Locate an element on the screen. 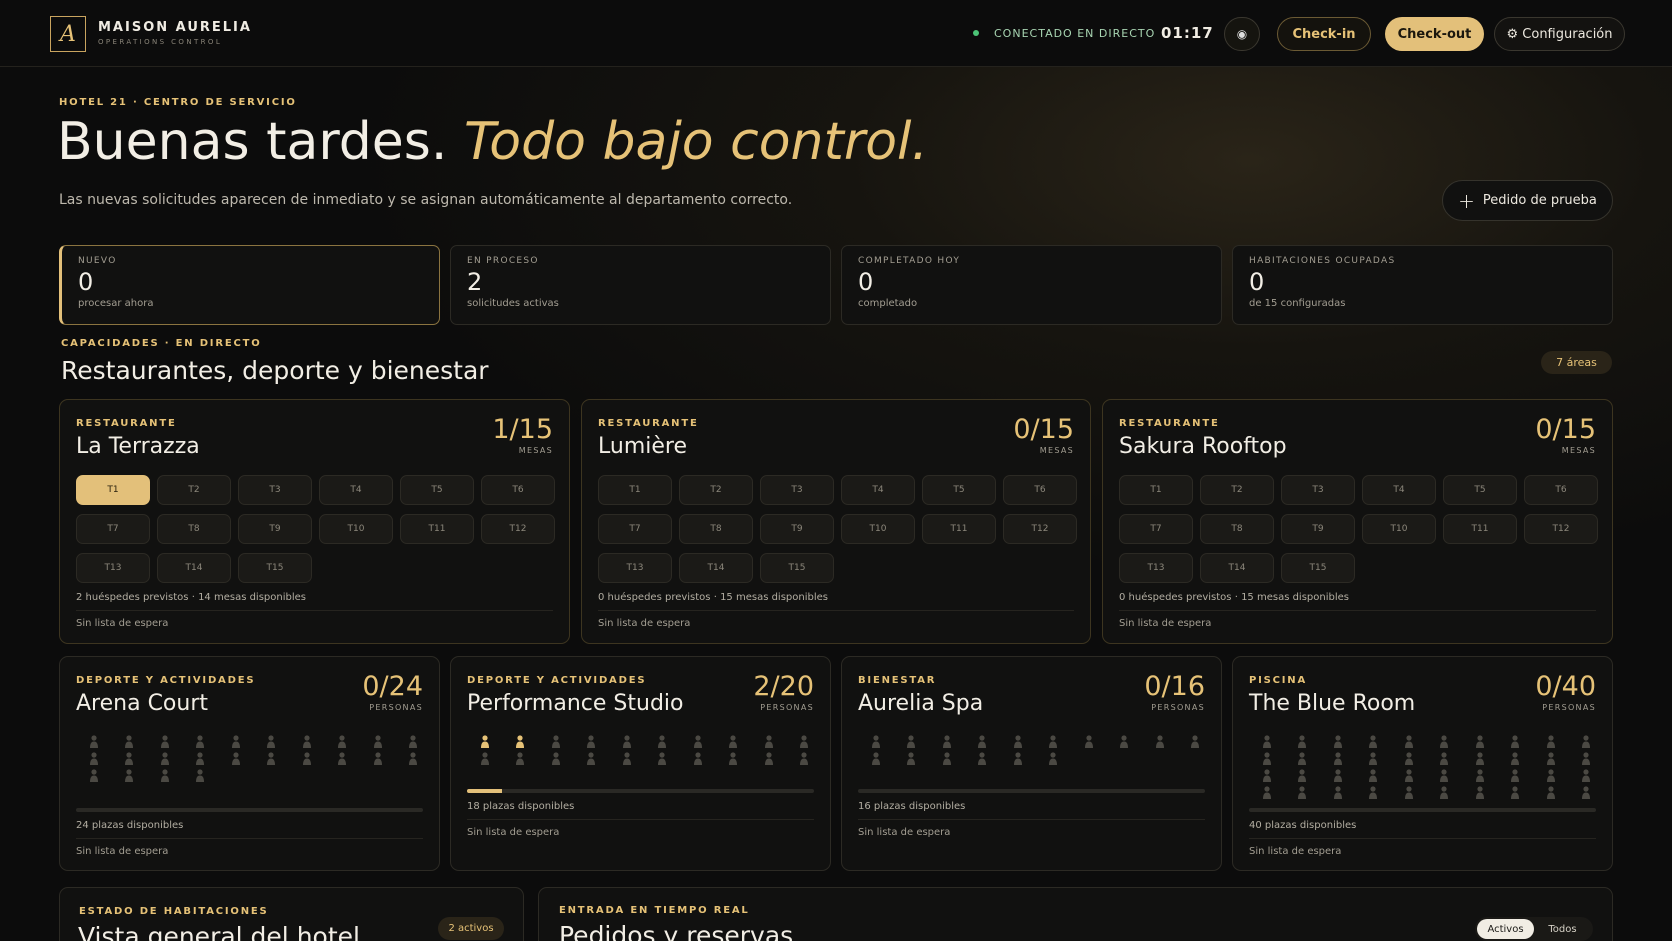 The image size is (1672, 941). tables-available: 14 mesas disponibles is located at coordinates (252, 597).